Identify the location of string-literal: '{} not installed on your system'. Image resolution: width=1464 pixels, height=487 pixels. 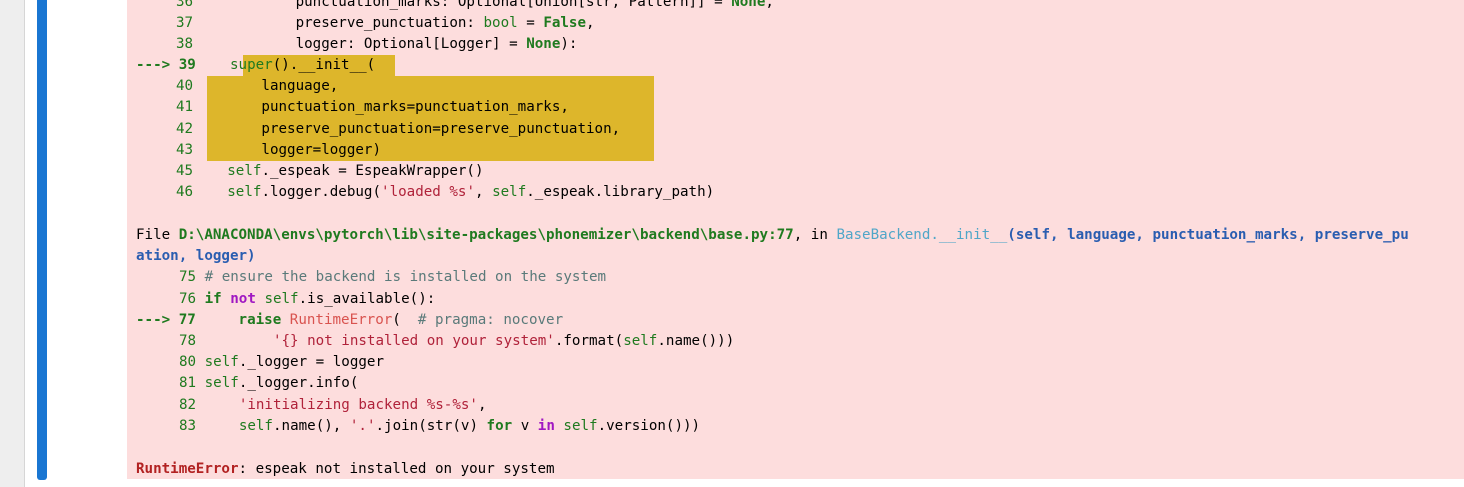
(413, 341).